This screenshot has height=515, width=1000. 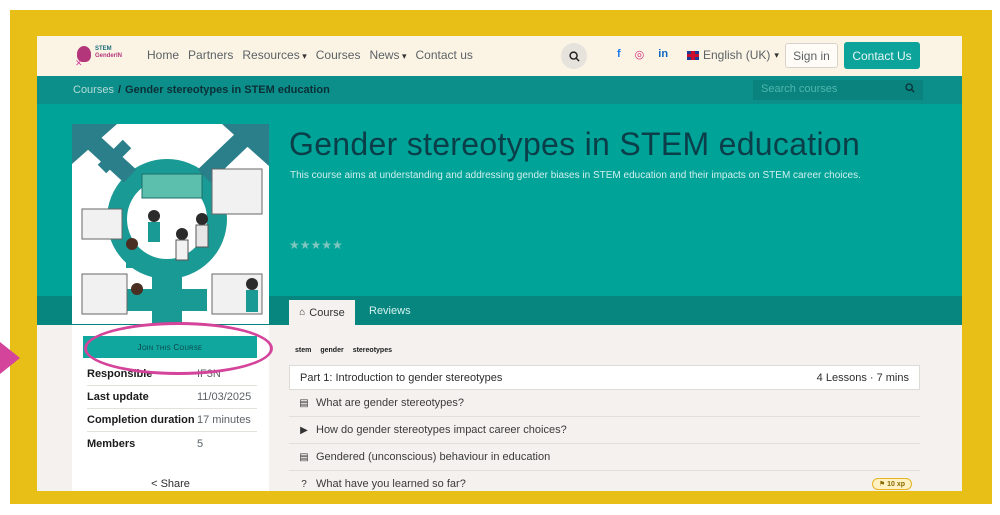 I want to click on chevron-down-icon: ▾, so click(x=776, y=54).